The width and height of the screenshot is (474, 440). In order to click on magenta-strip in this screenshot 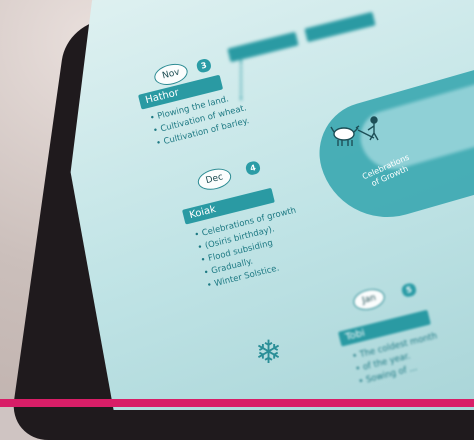, I will do `click(237, 403)`.